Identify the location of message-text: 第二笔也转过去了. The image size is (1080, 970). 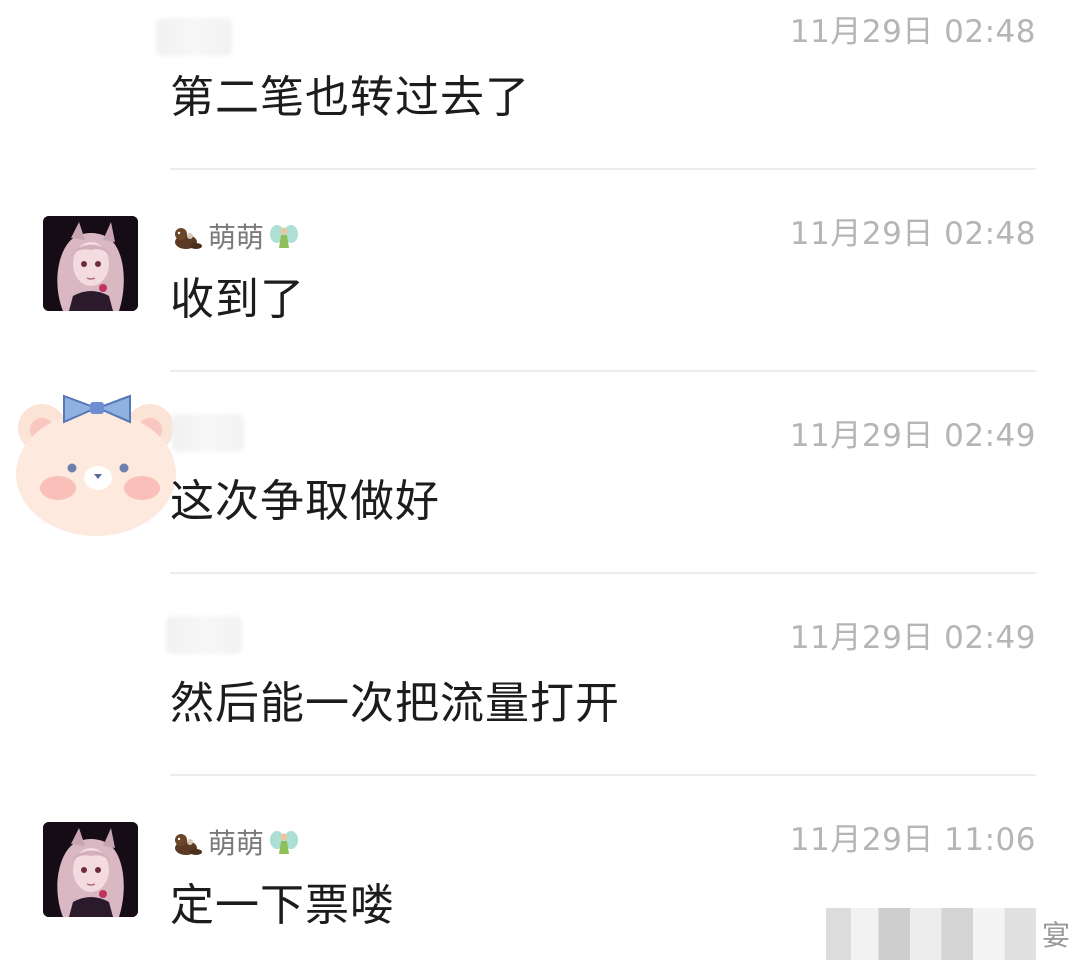
(350, 97).